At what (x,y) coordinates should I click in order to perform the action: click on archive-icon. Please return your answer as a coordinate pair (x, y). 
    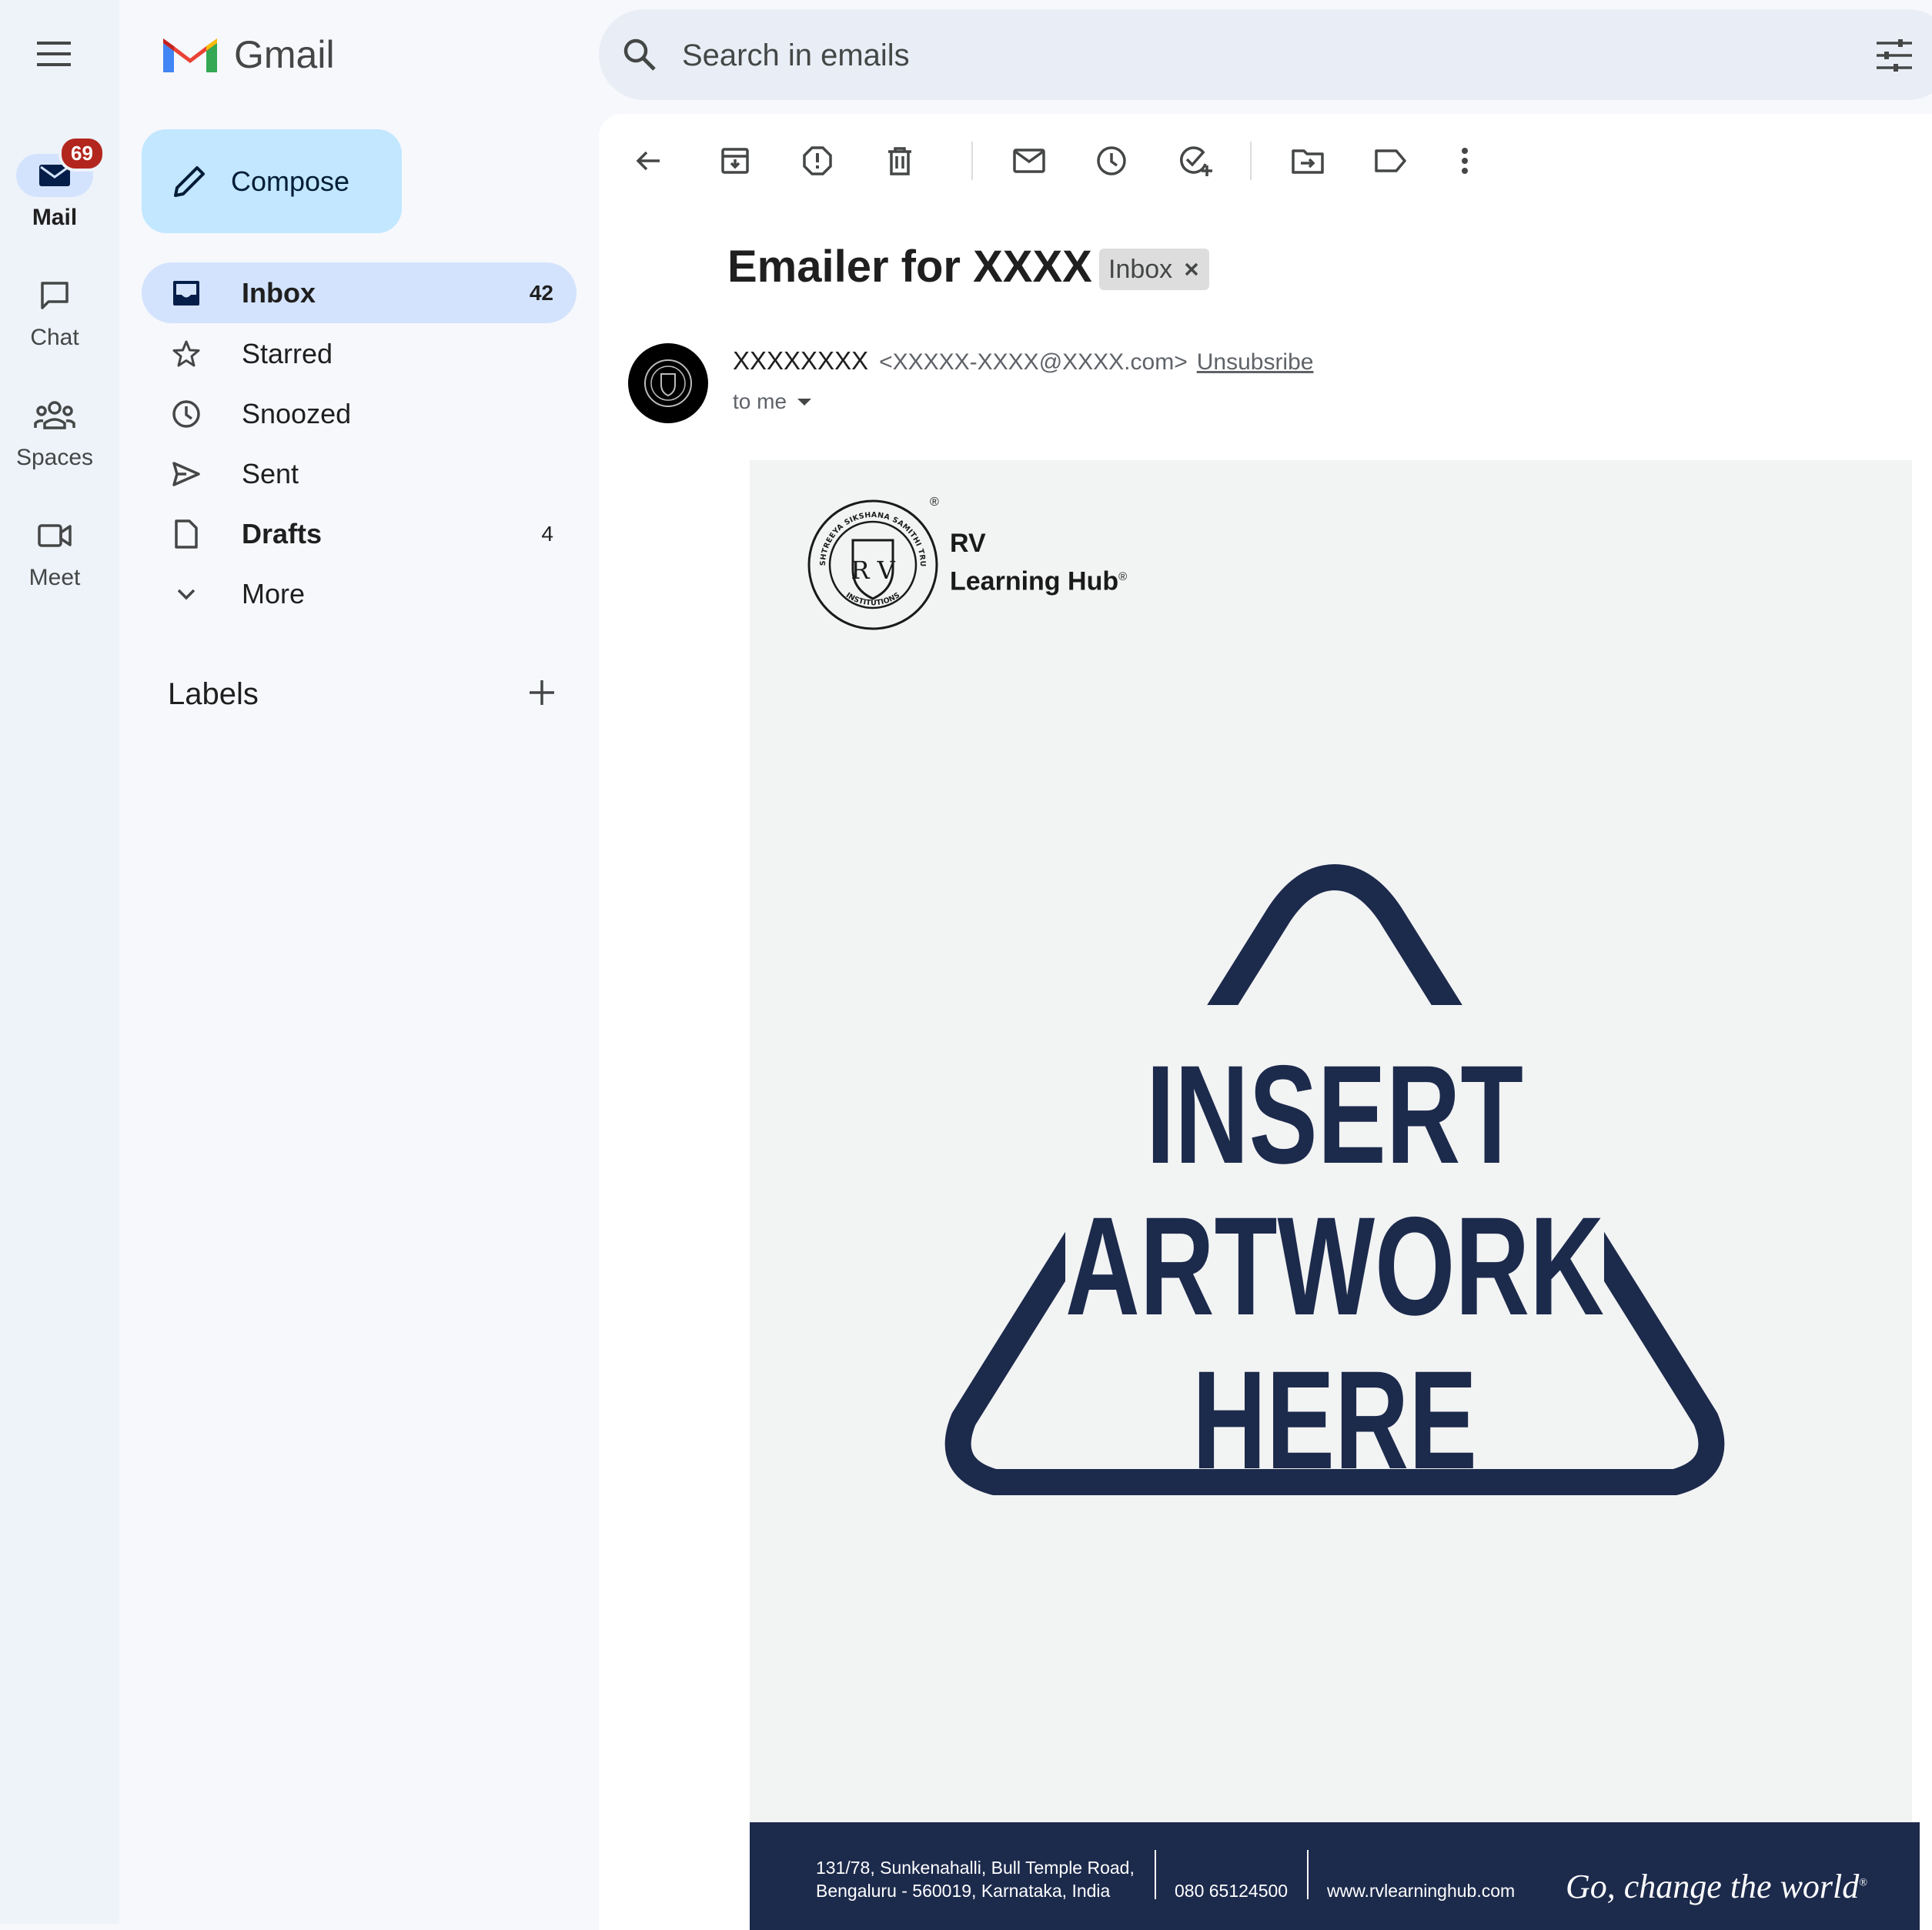
    Looking at the image, I should click on (735, 161).